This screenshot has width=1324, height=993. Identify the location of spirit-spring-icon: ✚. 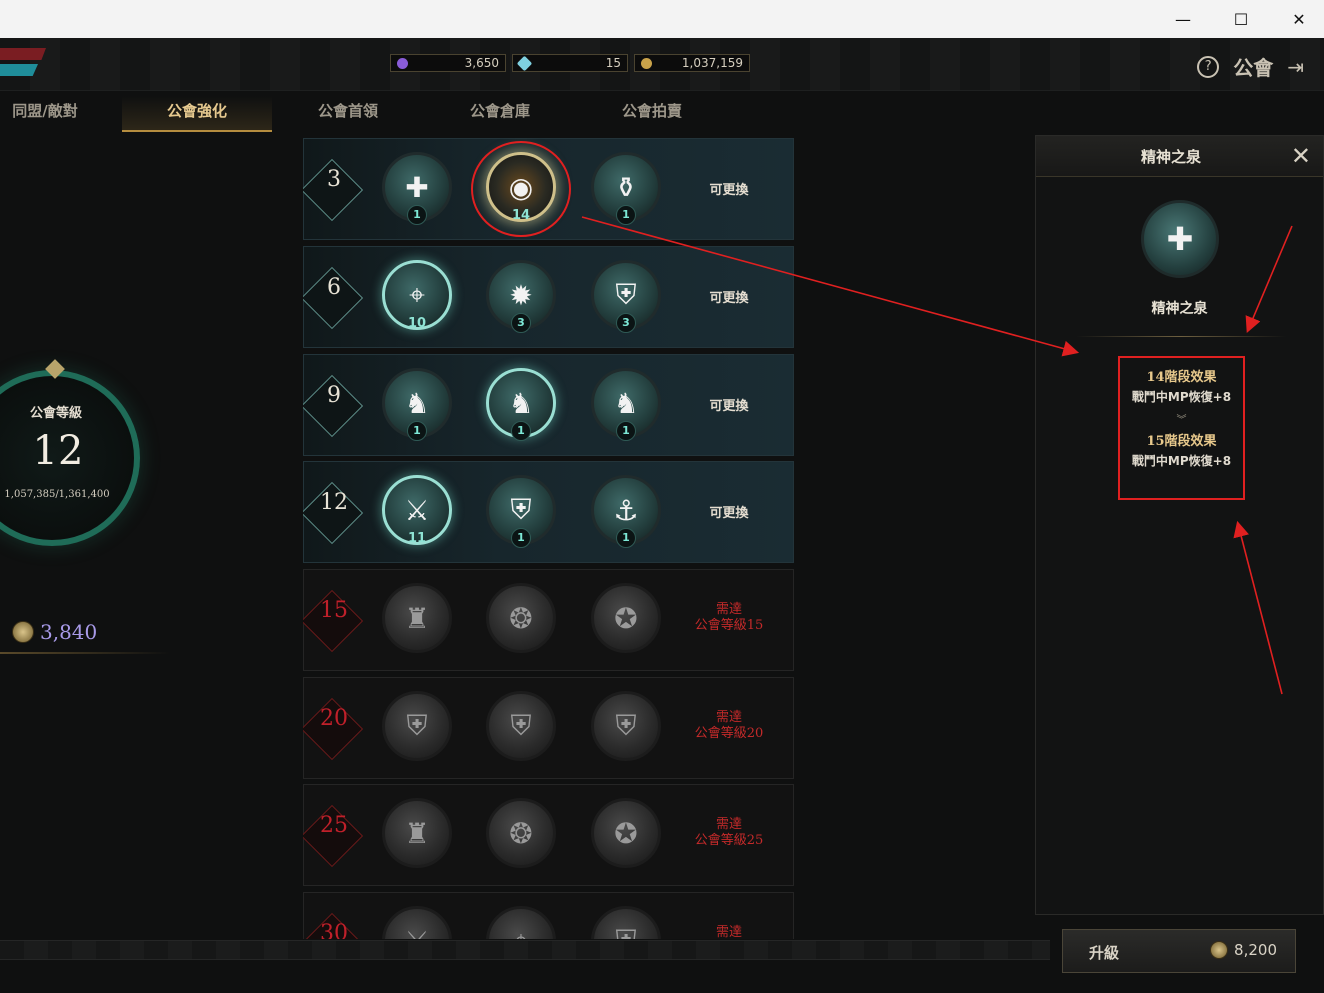
(417, 187).